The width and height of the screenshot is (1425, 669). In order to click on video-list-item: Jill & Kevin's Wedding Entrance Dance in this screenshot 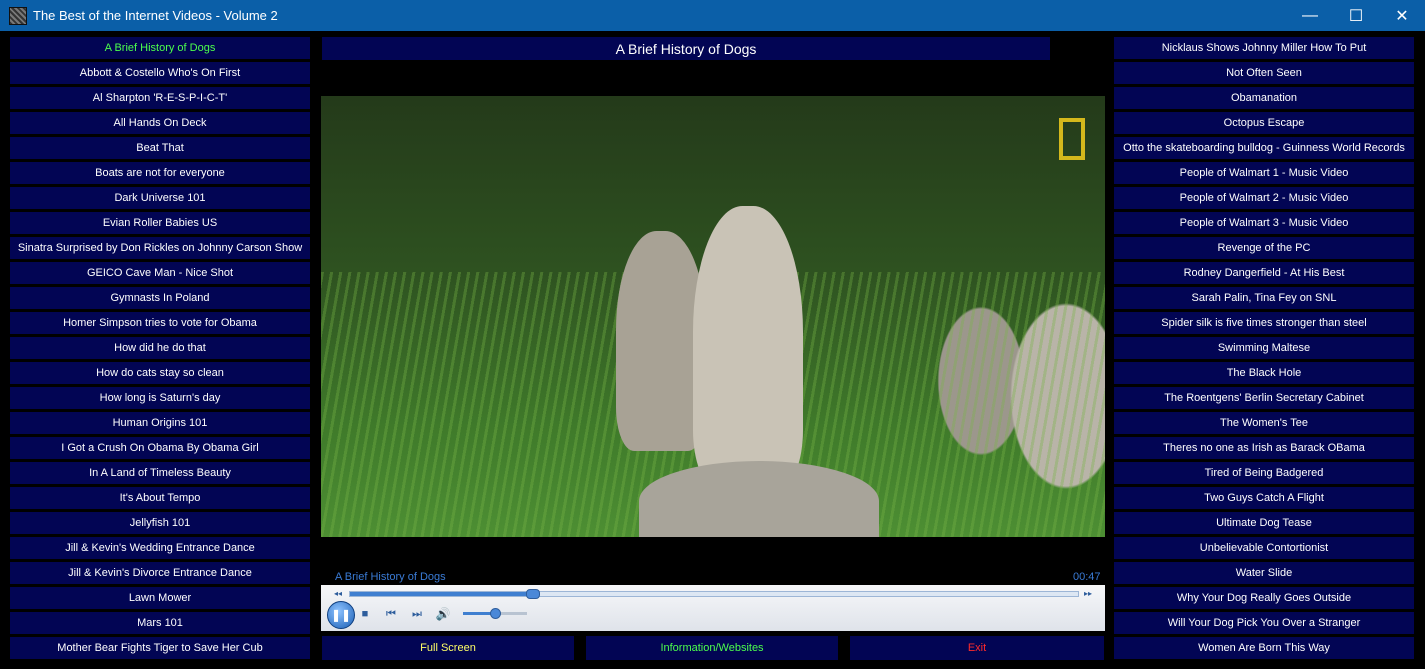, I will do `click(160, 548)`.